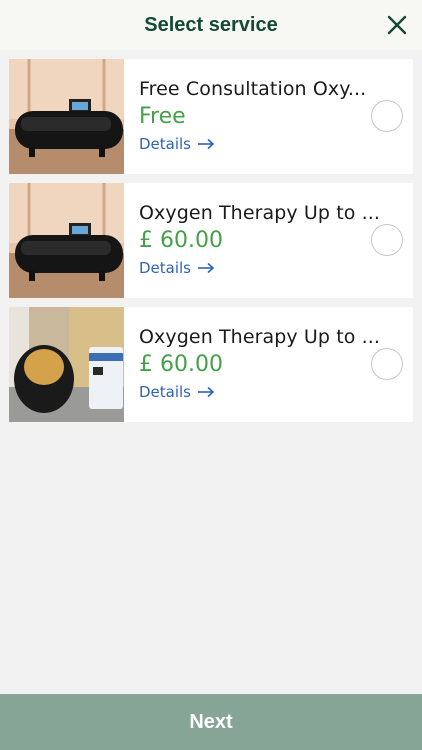 This screenshot has height=750, width=422. I want to click on next-label: Next, so click(211, 721).